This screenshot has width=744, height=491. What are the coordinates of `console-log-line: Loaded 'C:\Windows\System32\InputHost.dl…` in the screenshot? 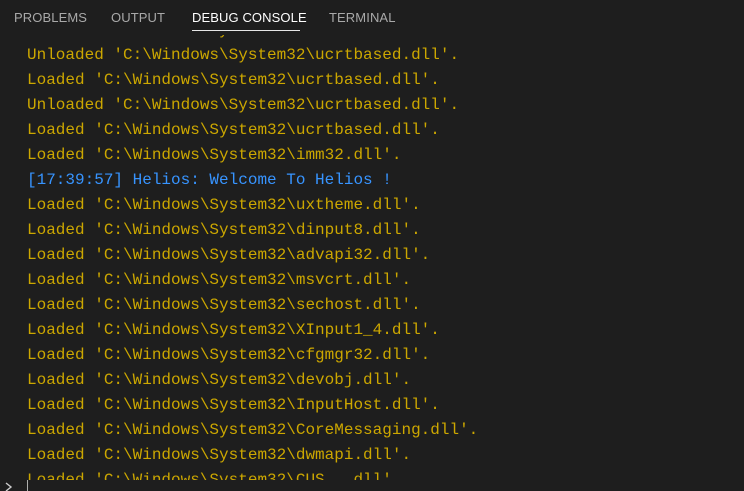 It's located at (233, 405).